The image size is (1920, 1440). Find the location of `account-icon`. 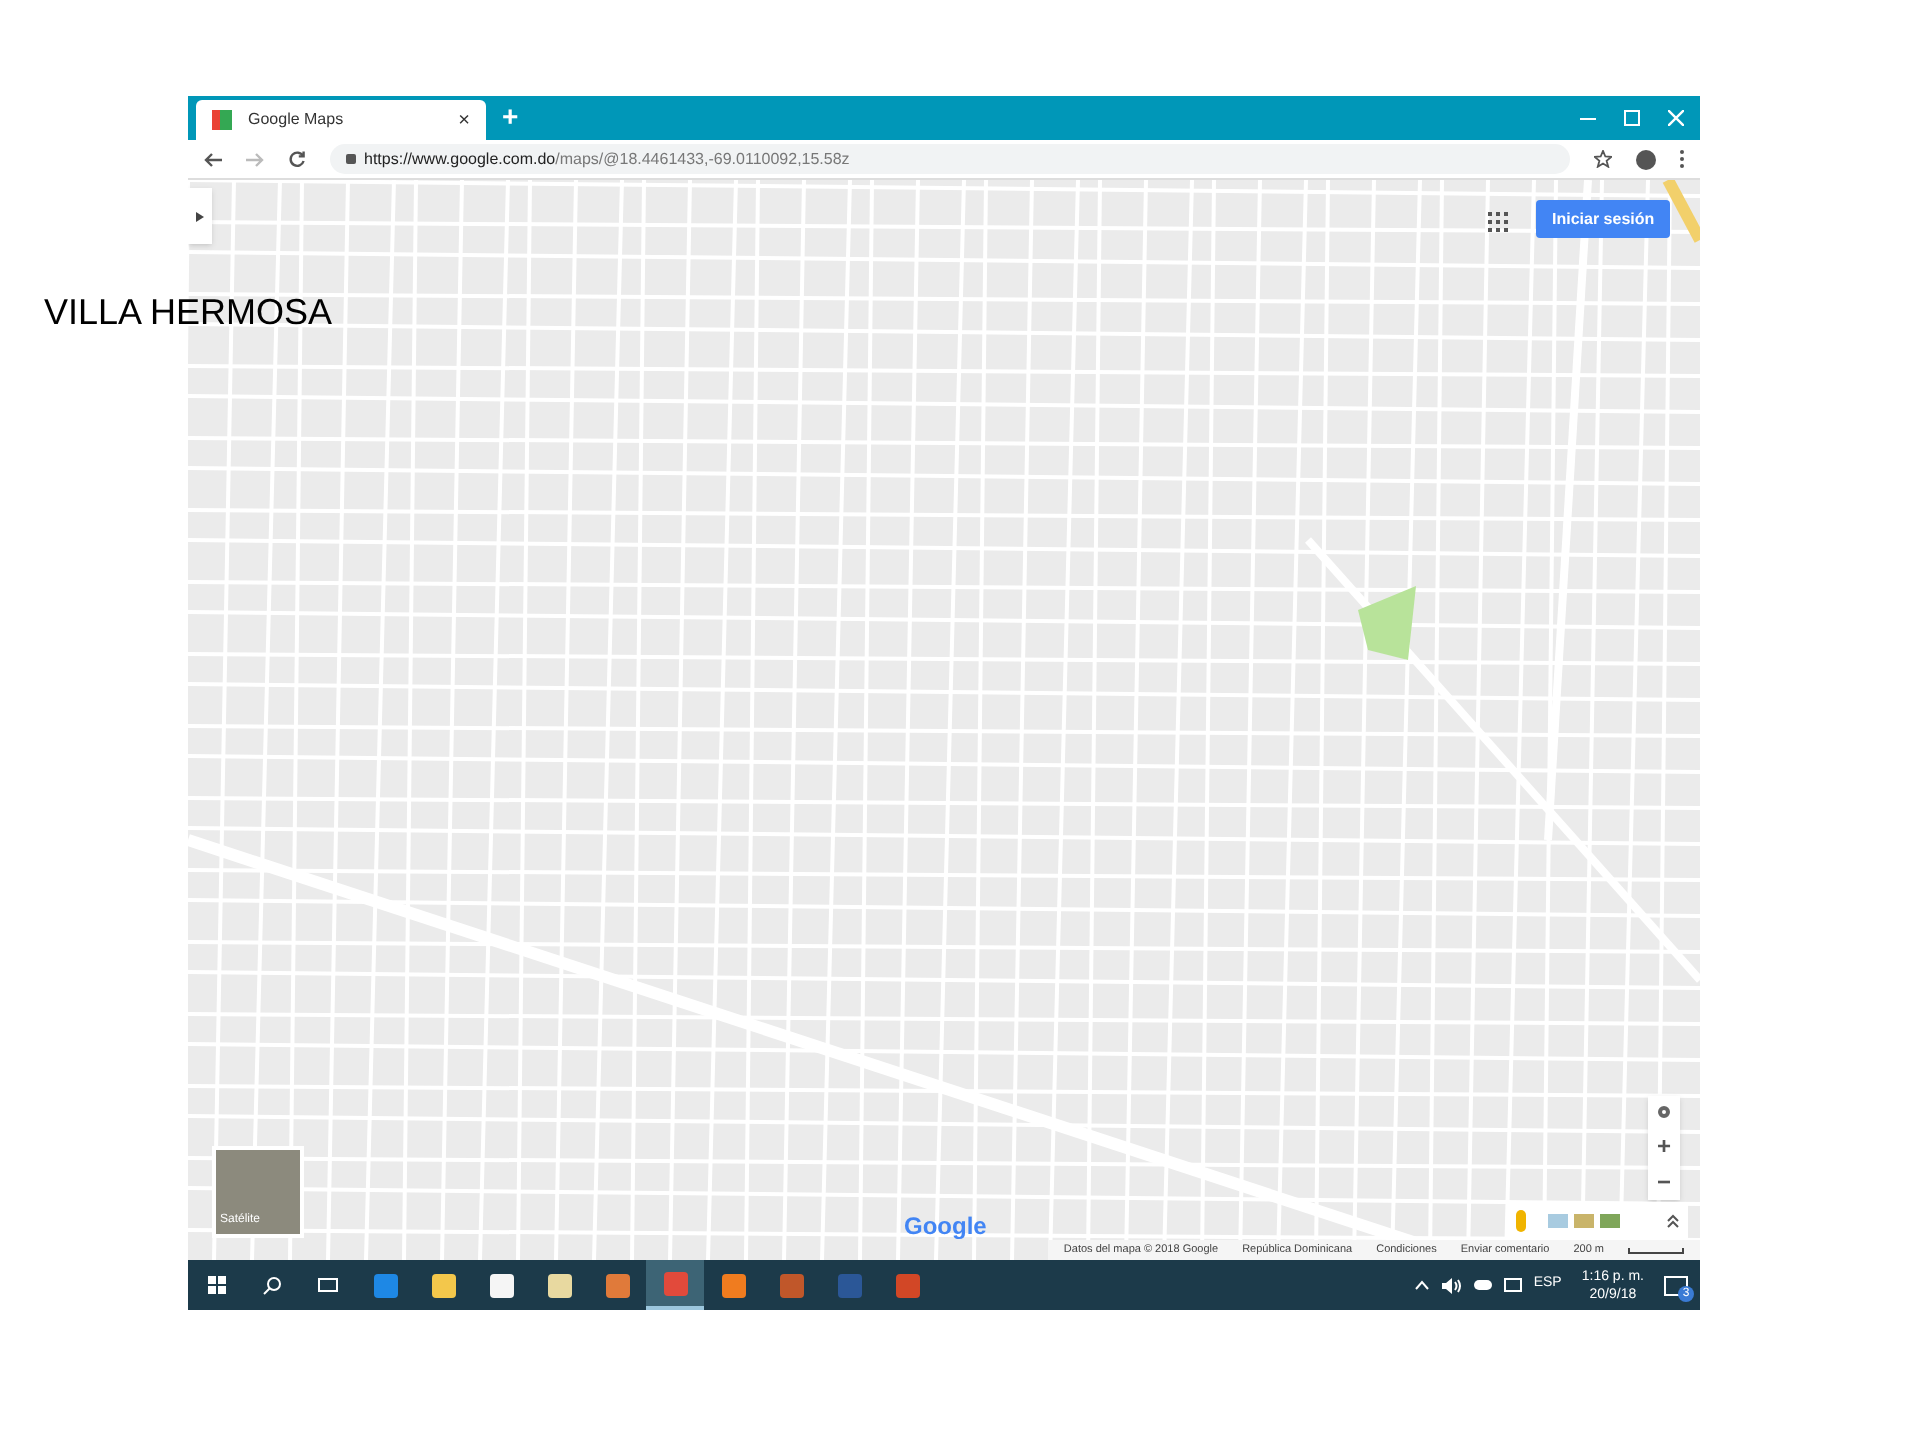

account-icon is located at coordinates (1646, 159).